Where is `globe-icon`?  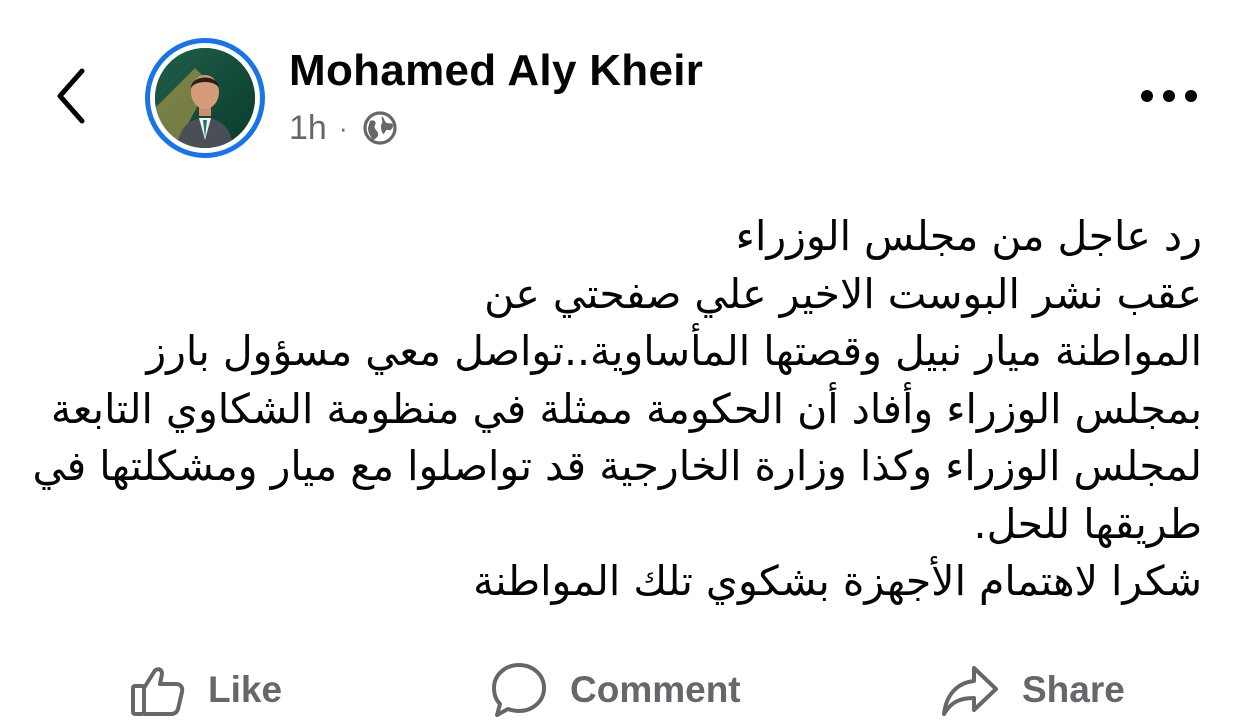
globe-icon is located at coordinates (380, 128).